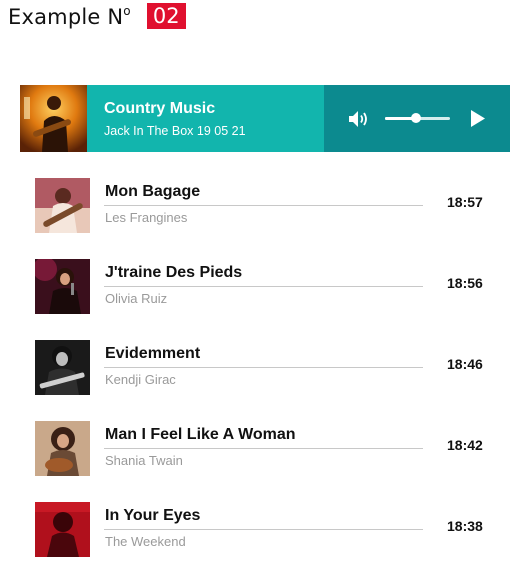 This screenshot has height=577, width=530. Describe the element at coordinates (153, 191) in the screenshot. I see `track-title: Mon Bagage` at that location.